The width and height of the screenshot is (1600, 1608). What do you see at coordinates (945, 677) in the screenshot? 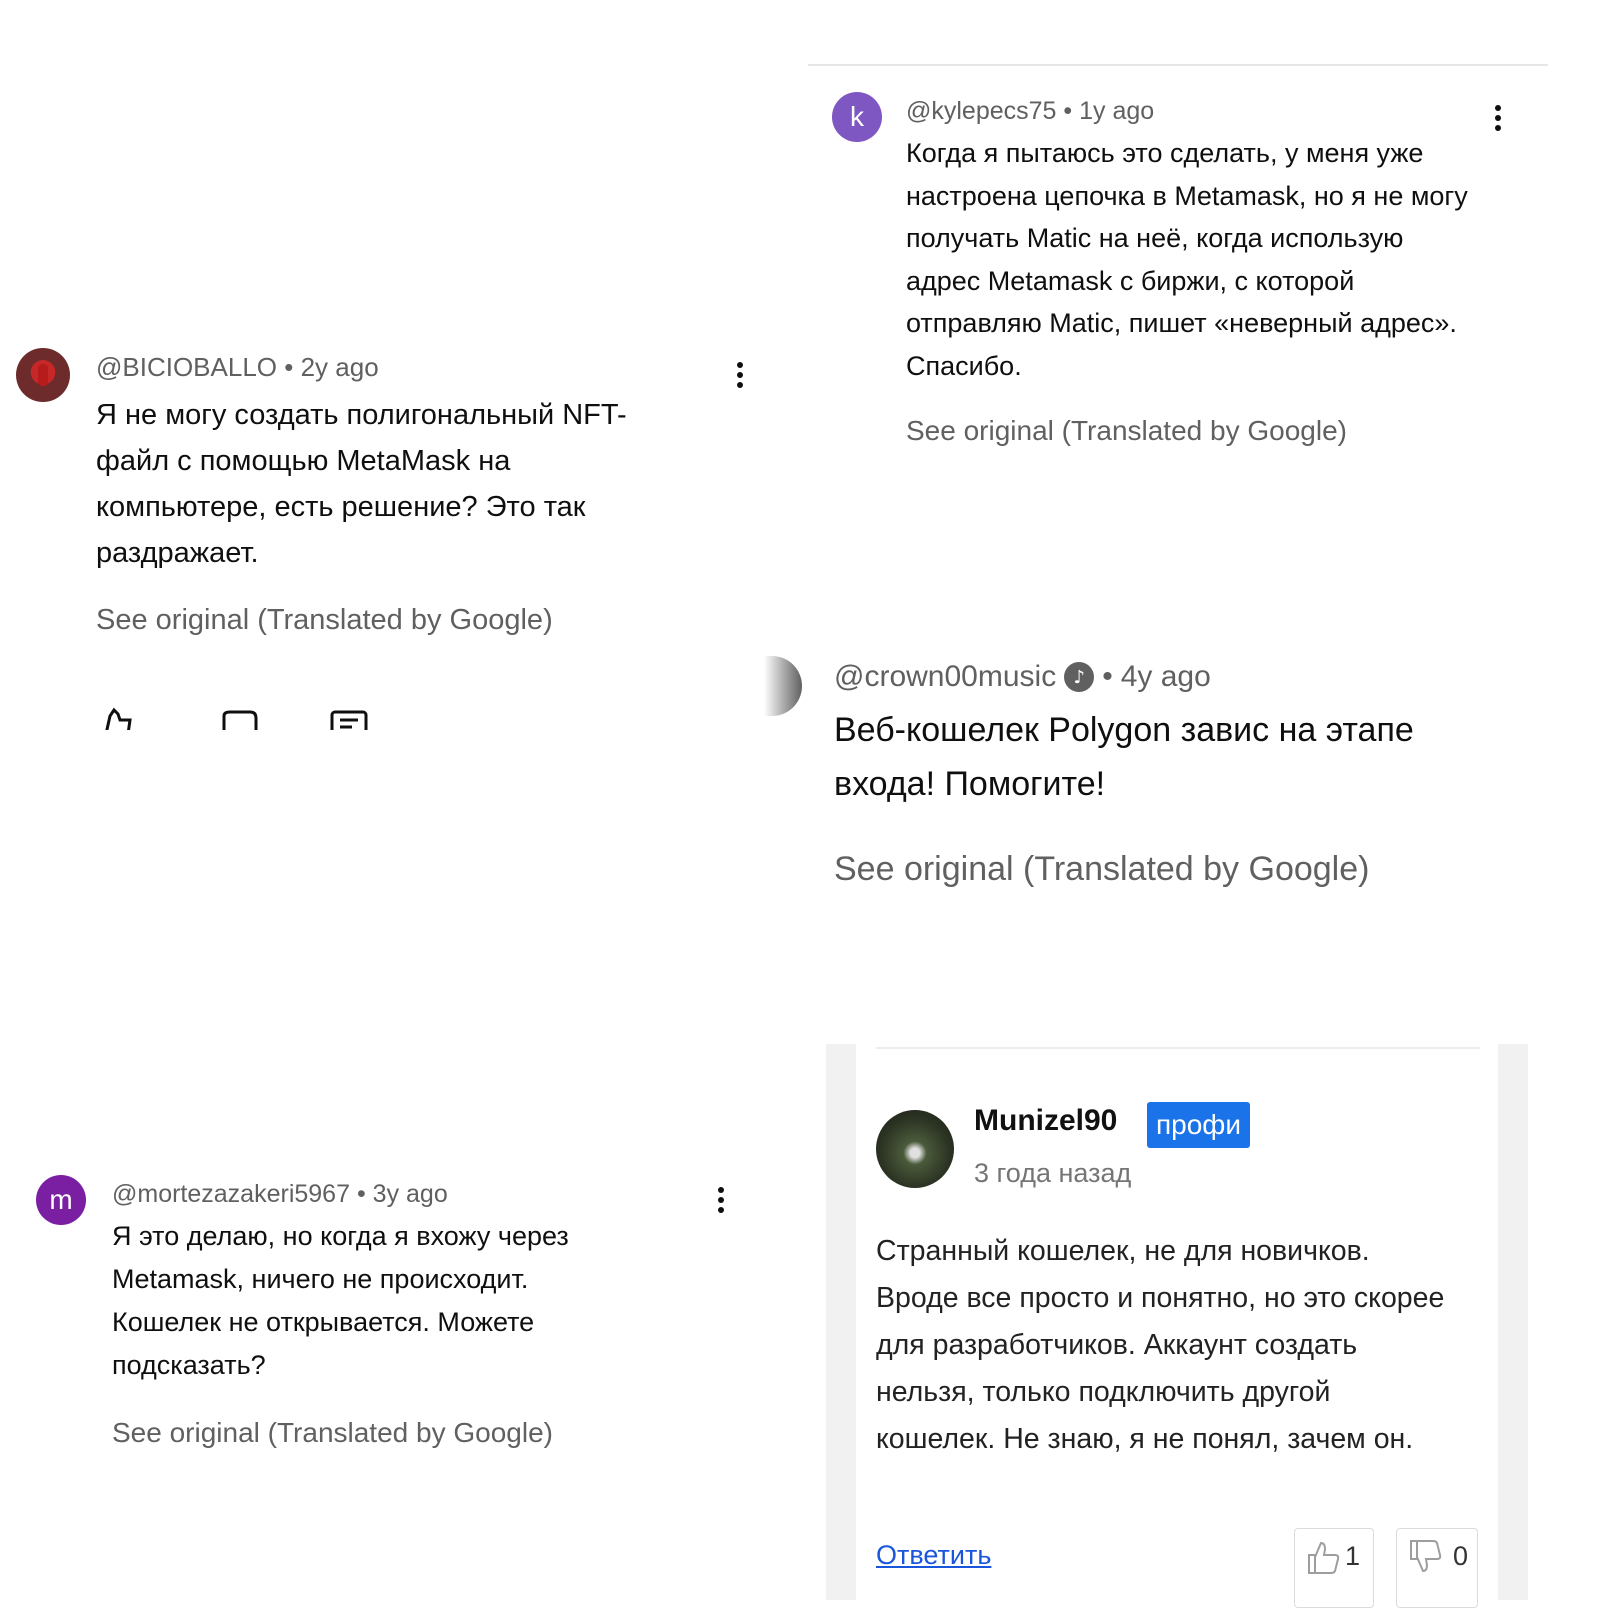
I see `author-name: @crown00music` at bounding box center [945, 677].